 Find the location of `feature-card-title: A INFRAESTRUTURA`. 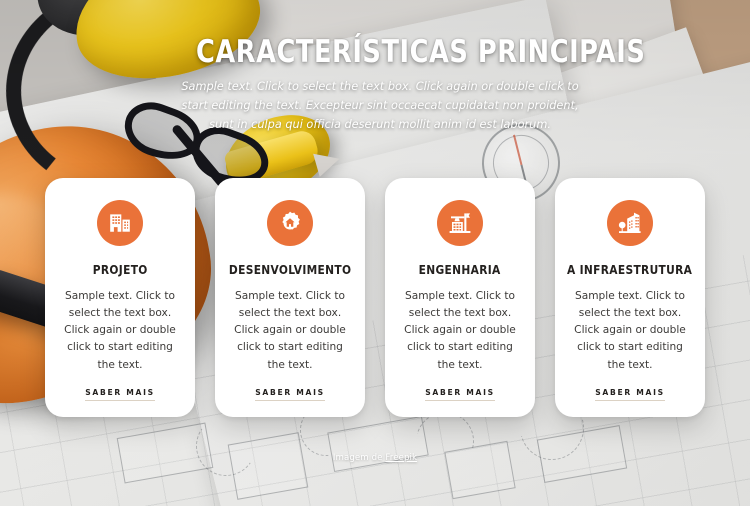

feature-card-title: A INFRAESTRUTURA is located at coordinates (630, 269).